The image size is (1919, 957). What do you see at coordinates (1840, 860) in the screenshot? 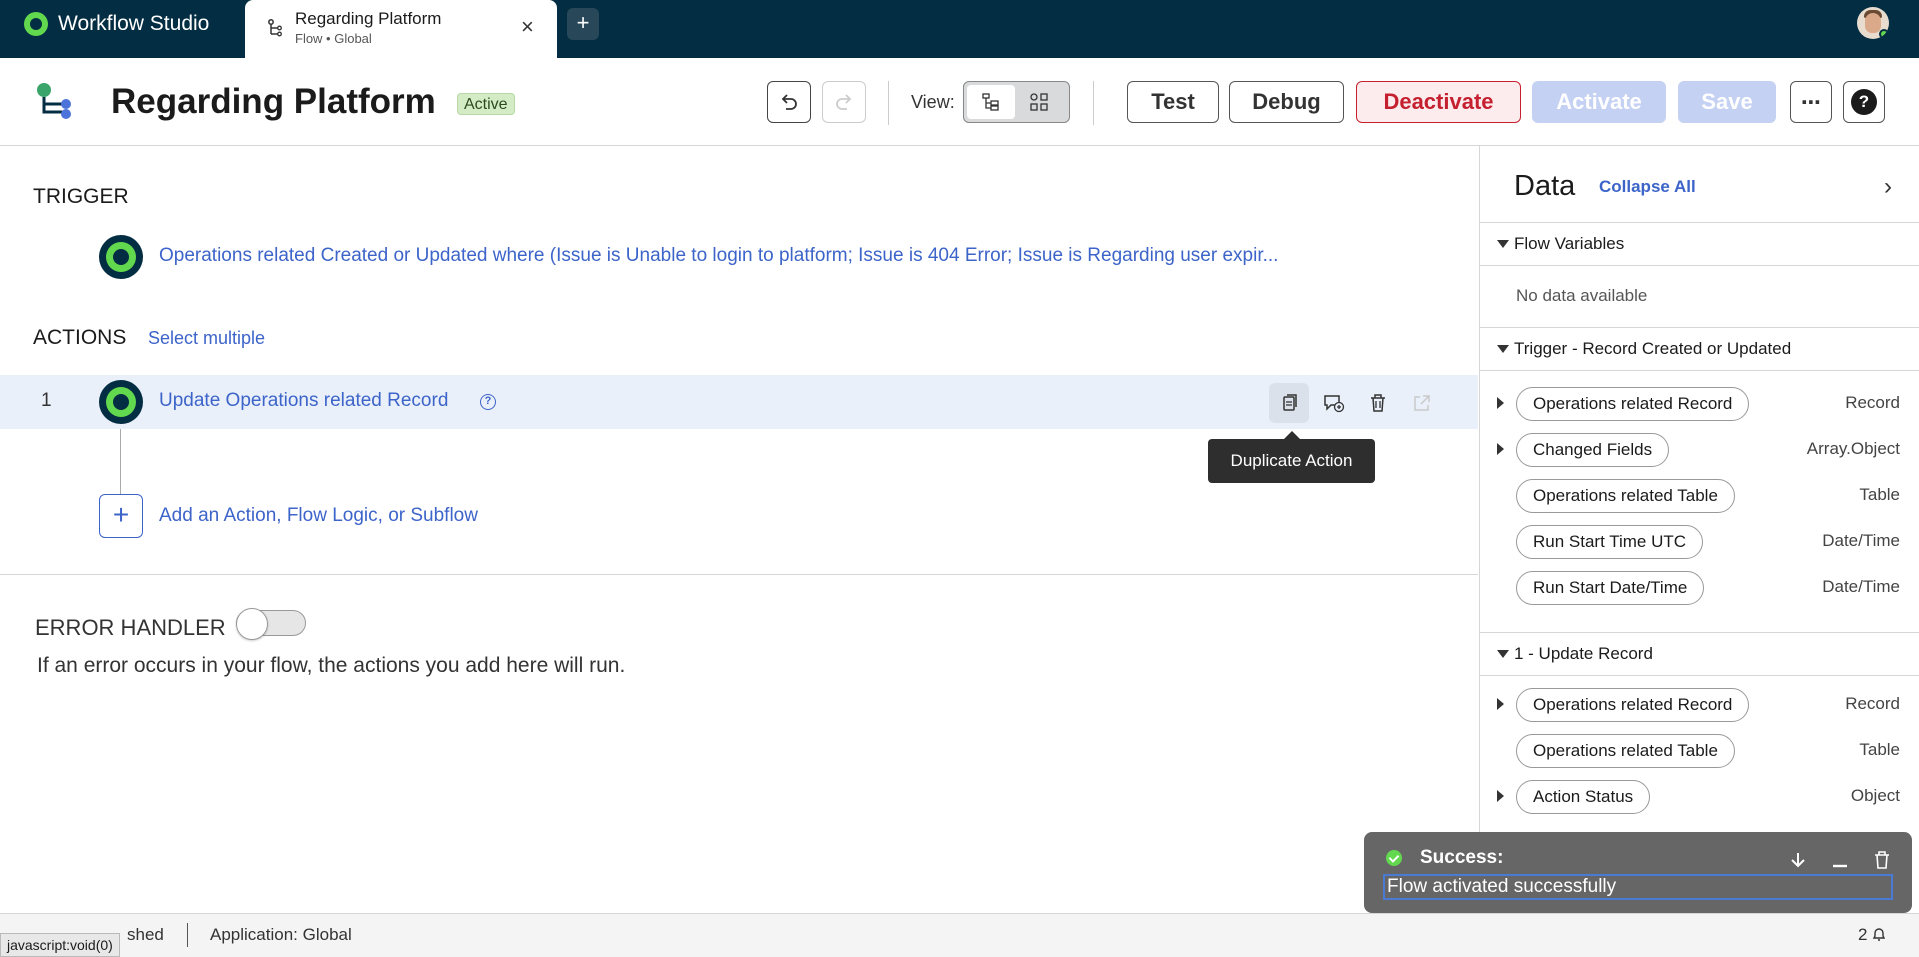
I see `toast-minimize-button` at bounding box center [1840, 860].